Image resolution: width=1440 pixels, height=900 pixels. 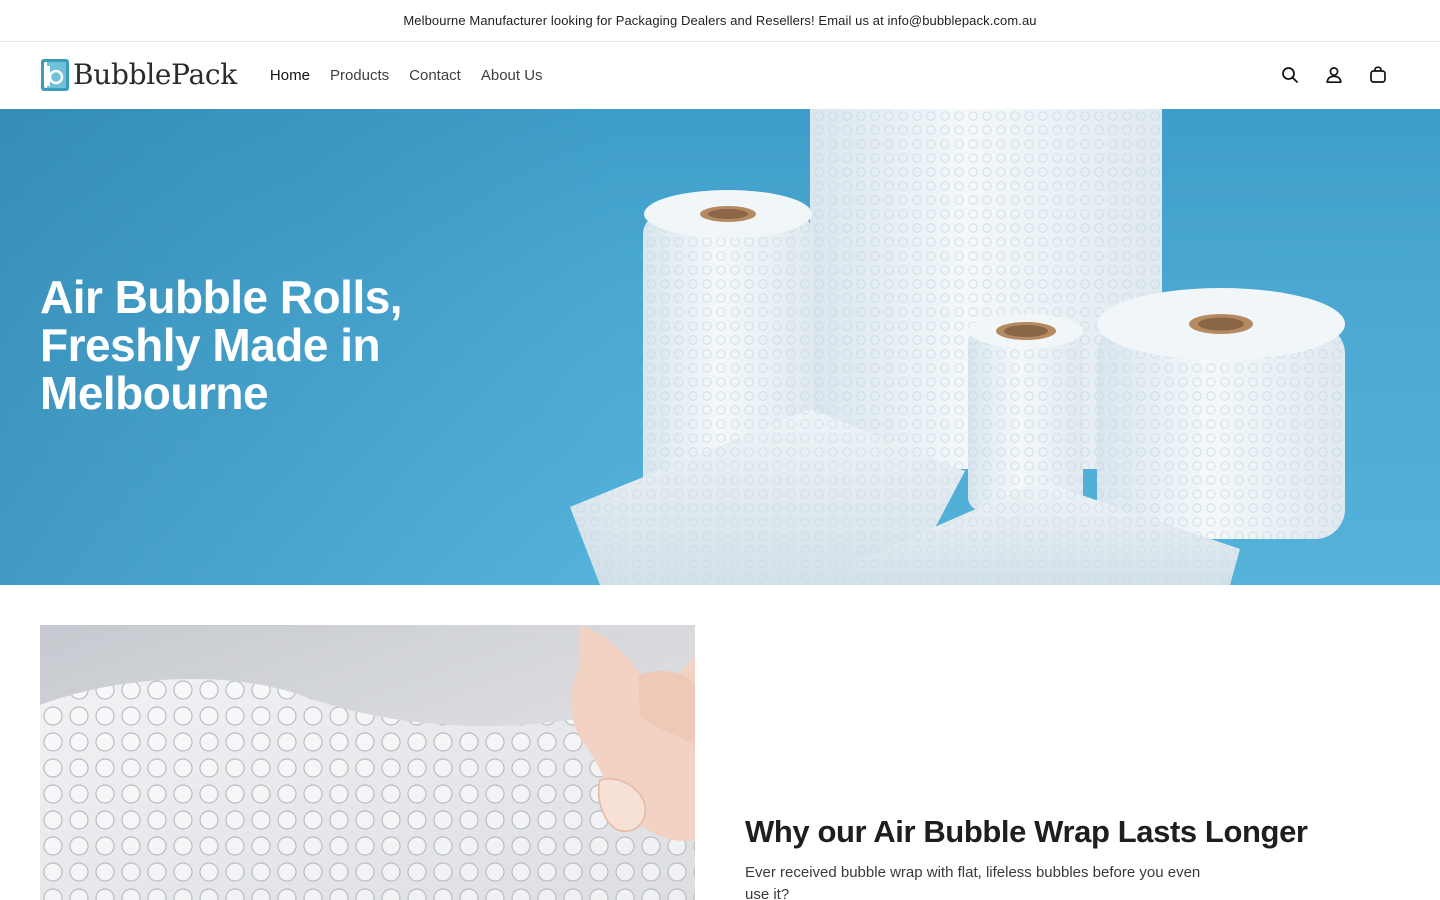 I want to click on search-button, so click(x=1290, y=75).